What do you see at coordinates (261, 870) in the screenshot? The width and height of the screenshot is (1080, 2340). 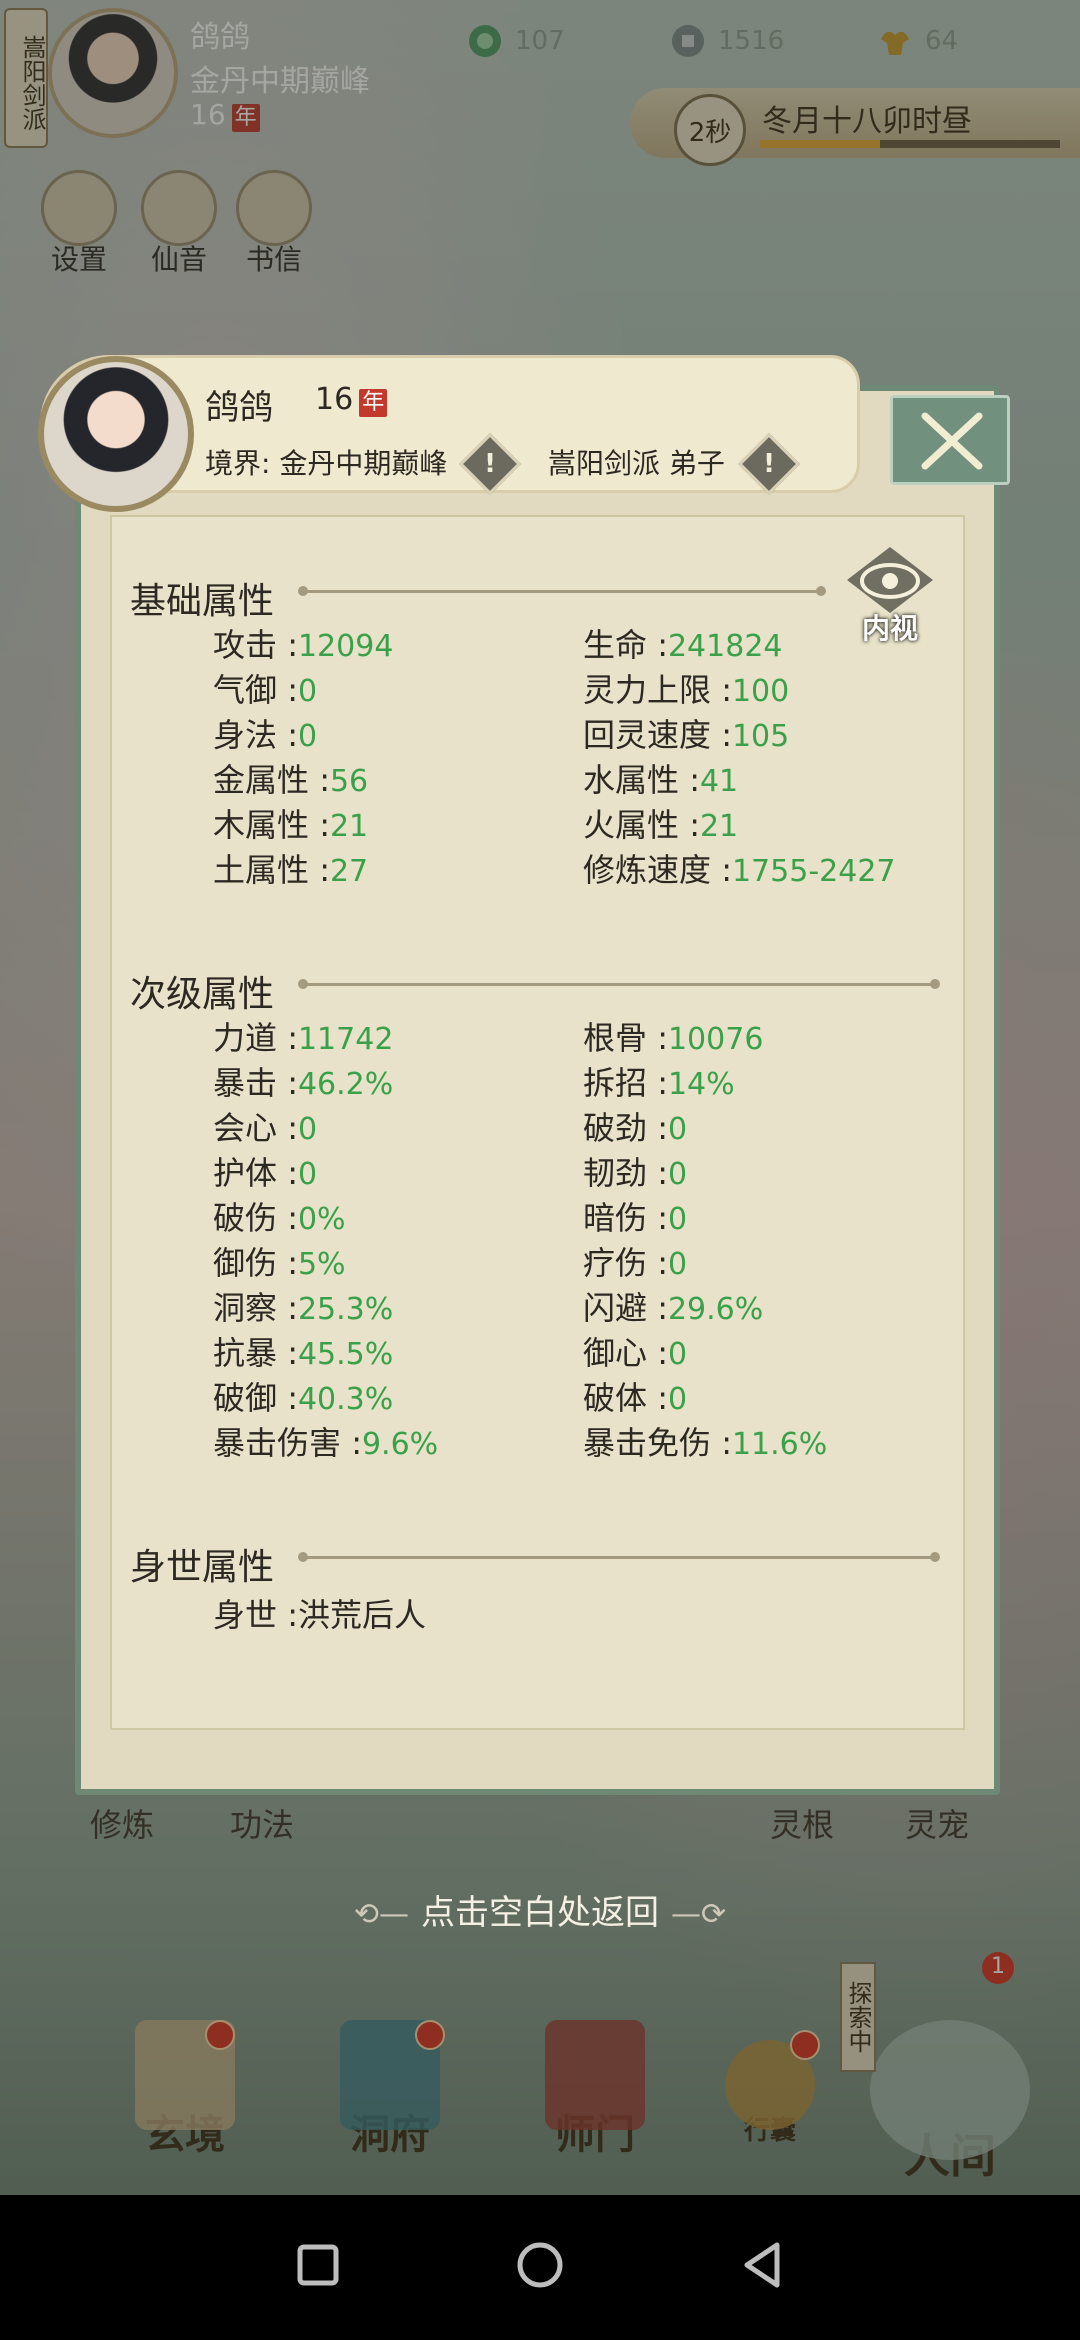 I see `stat-label: 土属性` at bounding box center [261, 870].